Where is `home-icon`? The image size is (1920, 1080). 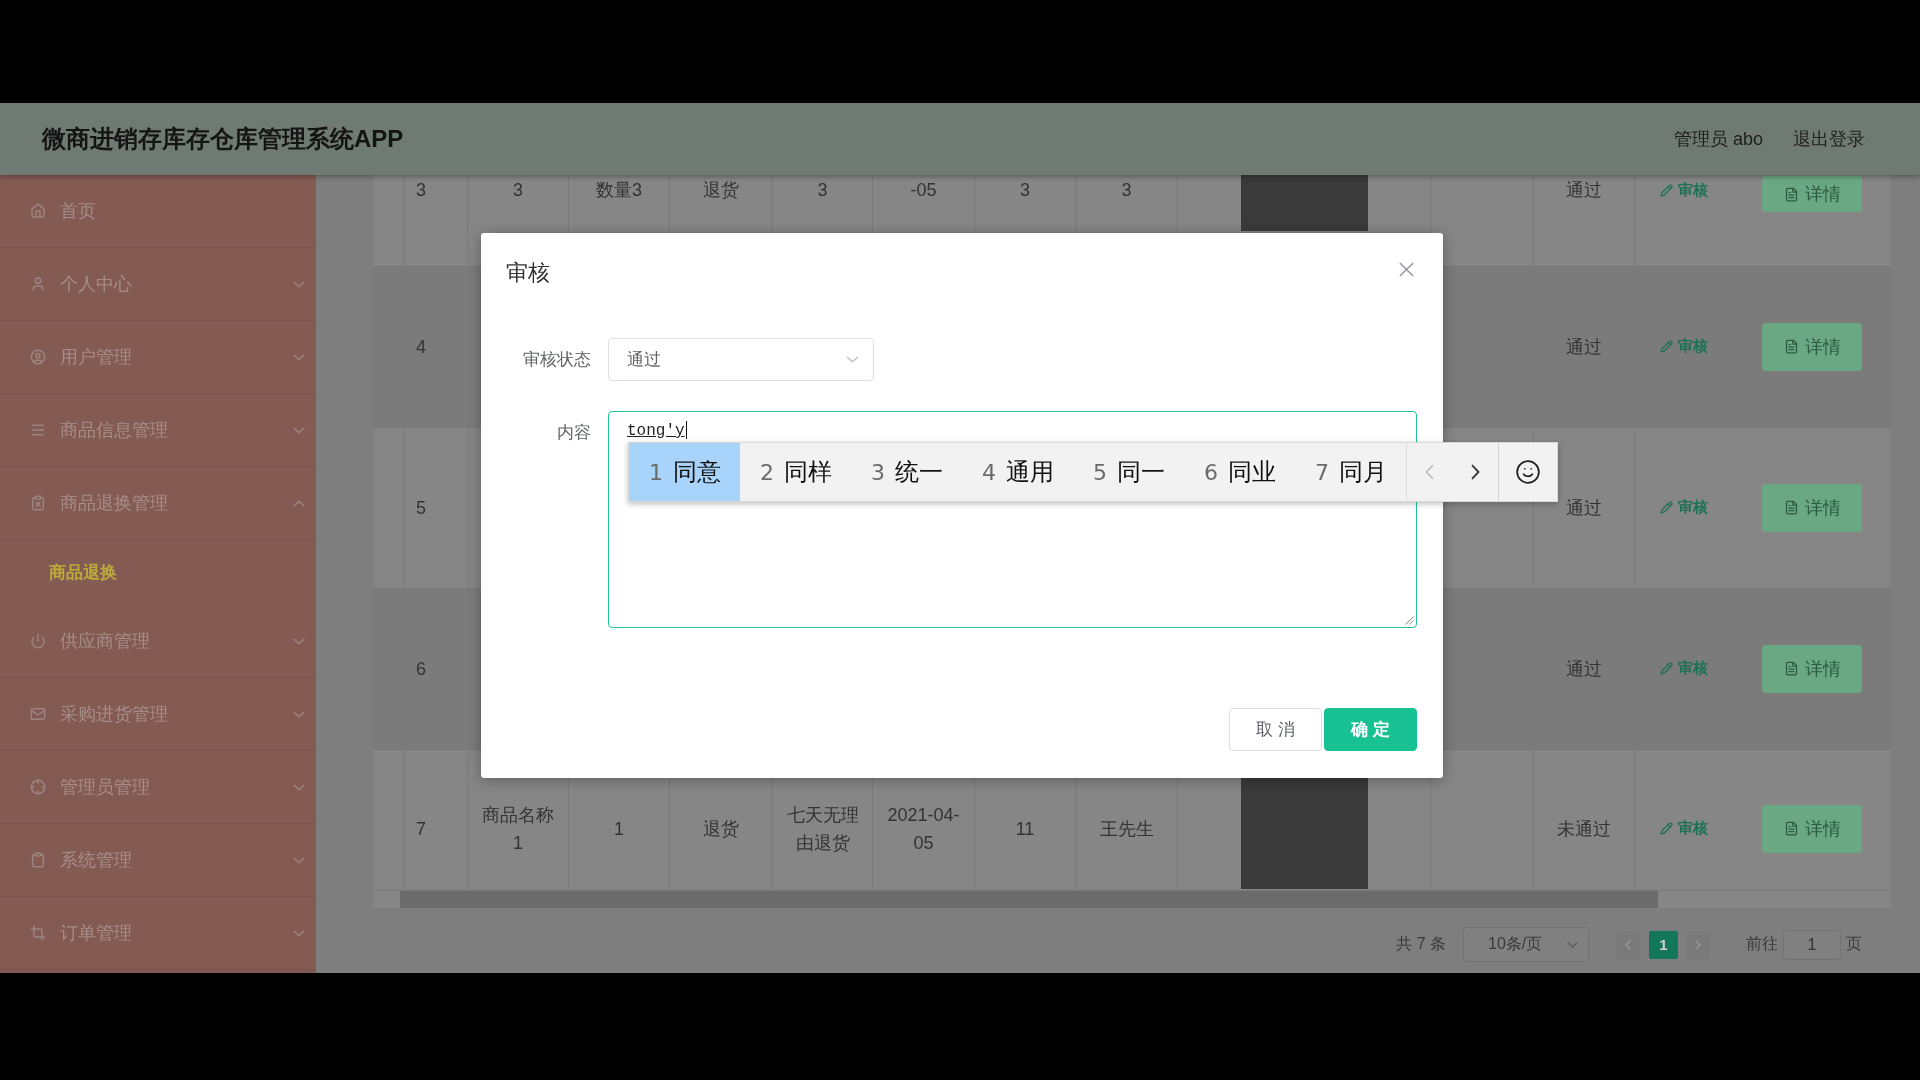 home-icon is located at coordinates (38, 211).